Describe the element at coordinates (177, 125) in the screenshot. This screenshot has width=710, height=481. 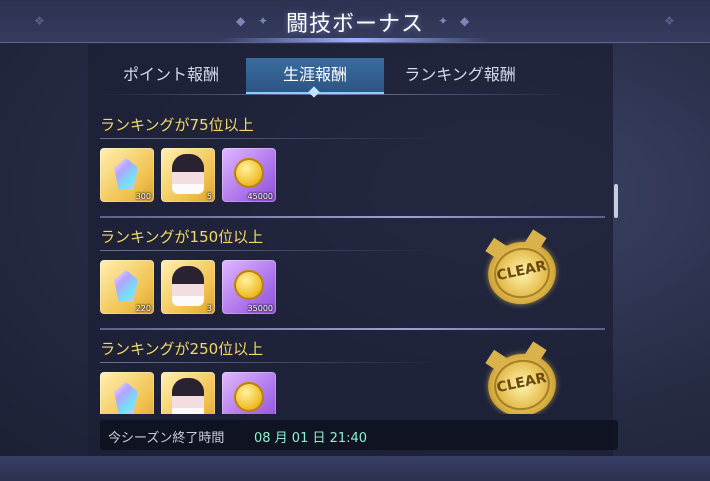
I see `reward-condition: ランキングが75位以上` at that location.